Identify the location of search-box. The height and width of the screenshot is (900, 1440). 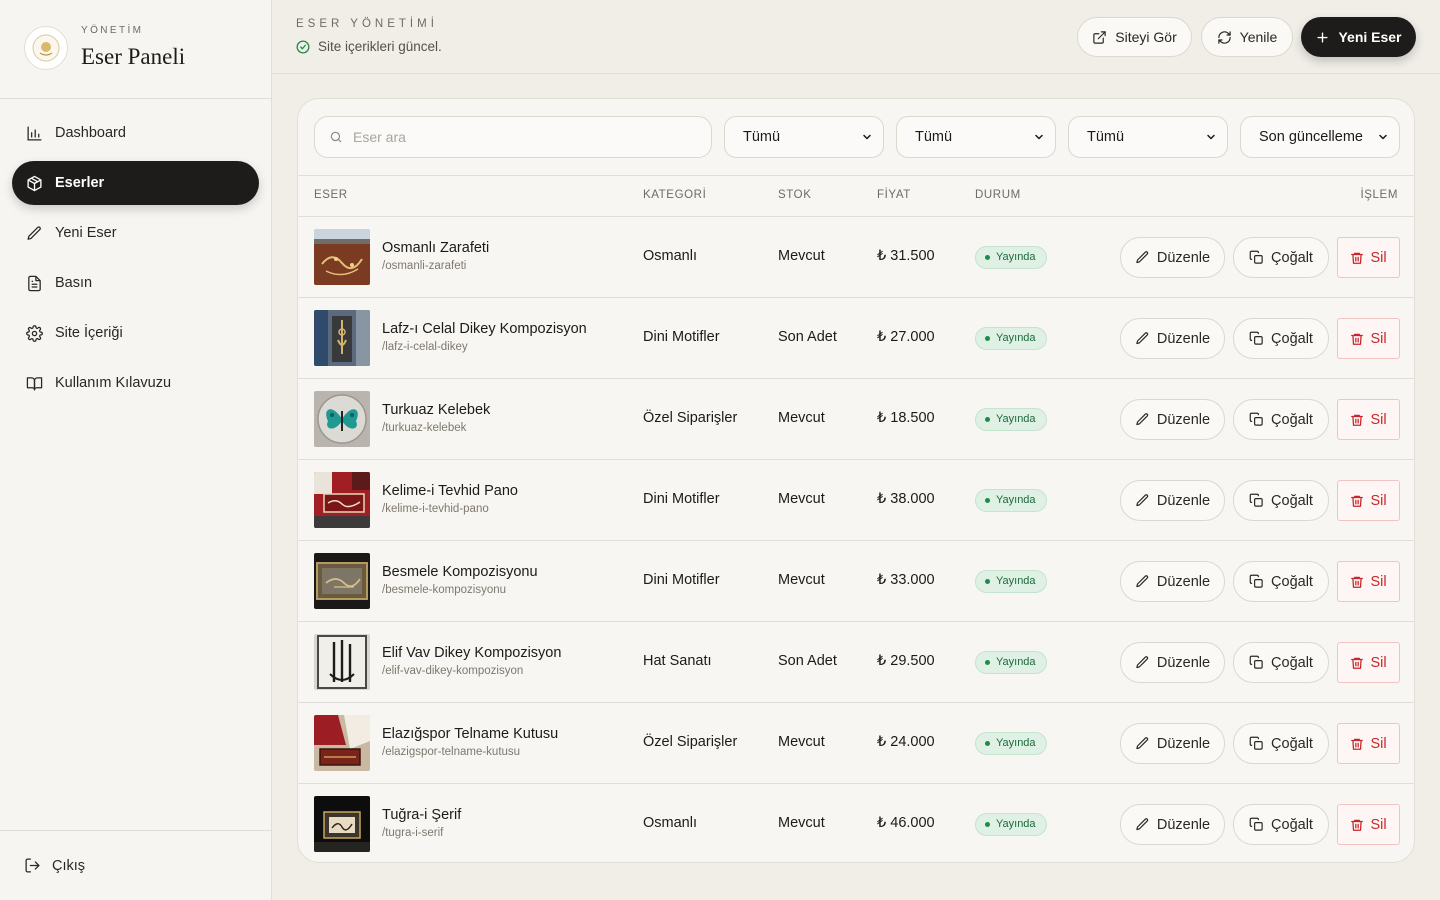
(513, 137).